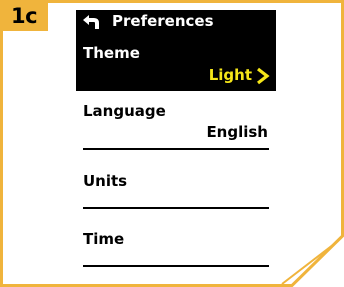  Describe the element at coordinates (237, 132) in the screenshot. I see `setting-value-language: English` at that location.